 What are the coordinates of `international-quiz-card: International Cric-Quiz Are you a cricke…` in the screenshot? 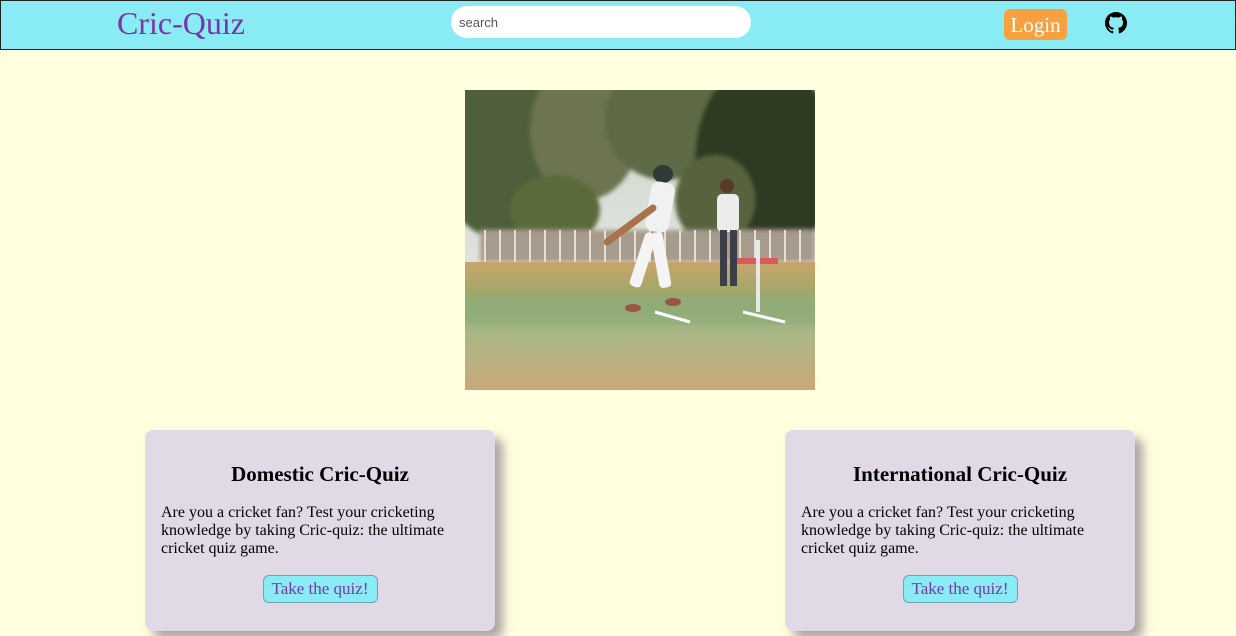 It's located at (960, 530).